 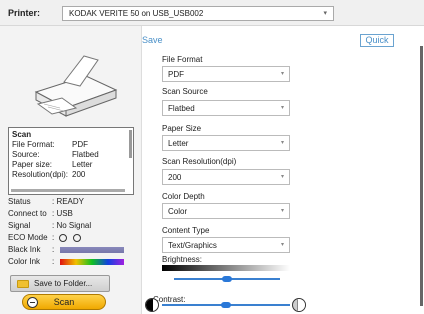 I want to click on resolution-label: Scan Resolution(dpi), so click(x=199, y=161).